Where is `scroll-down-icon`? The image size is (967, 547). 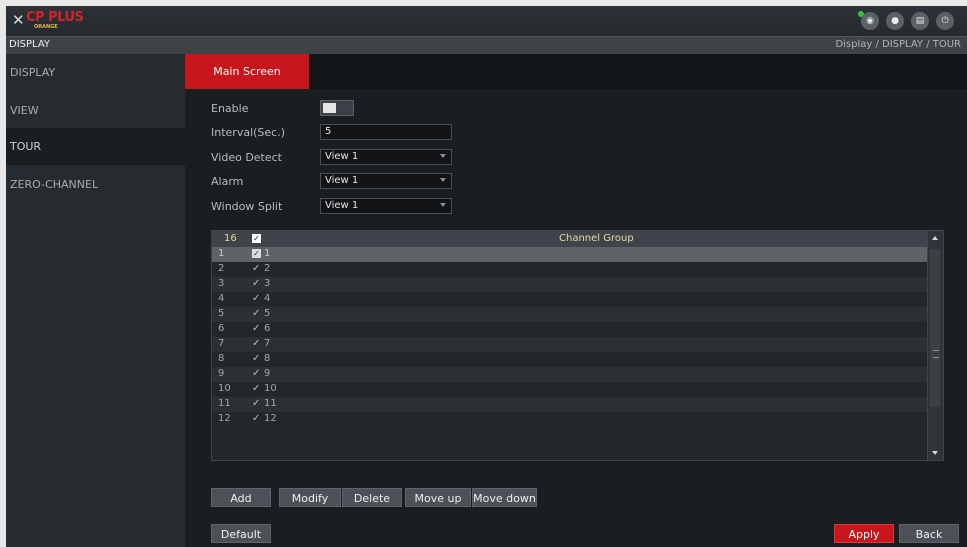
scroll-down-icon is located at coordinates (935, 453).